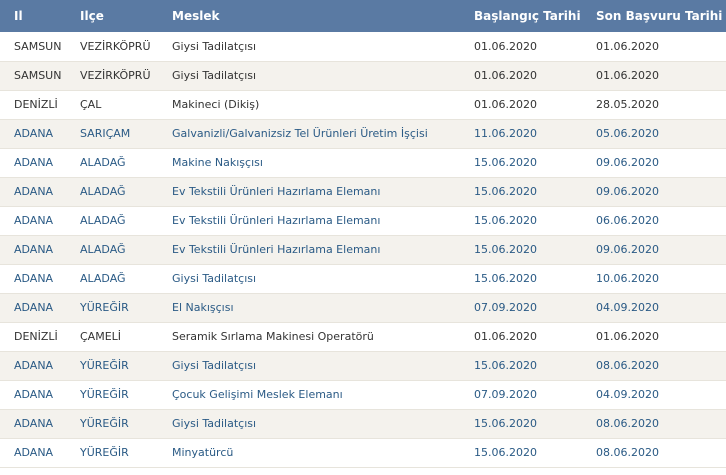 This screenshot has width=726, height=475. What do you see at coordinates (323, 453) in the screenshot?
I see `cell-meslek: Minyatürcü` at bounding box center [323, 453].